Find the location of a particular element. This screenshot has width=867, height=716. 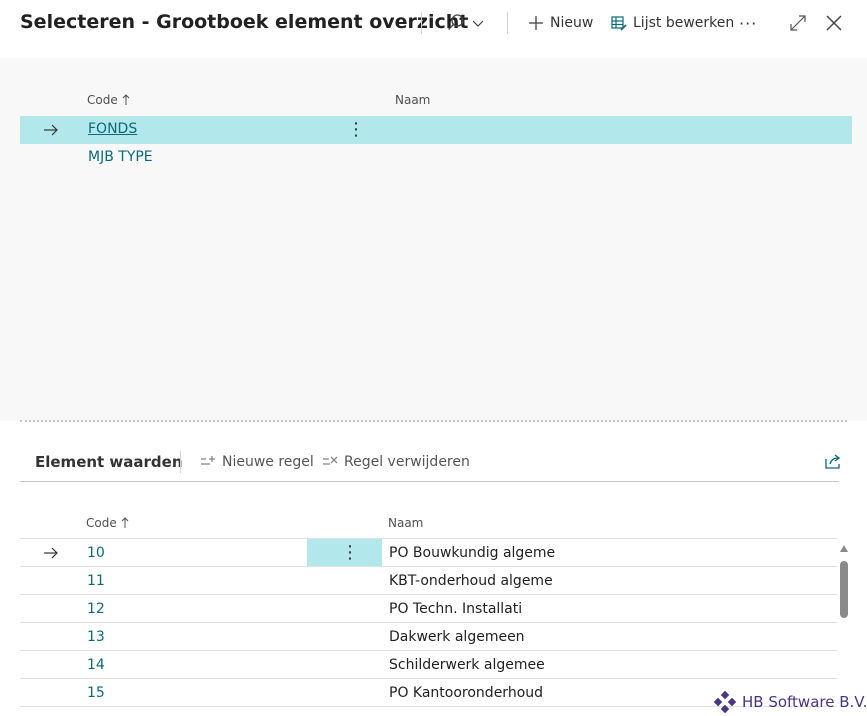

row-code: 13 is located at coordinates (96, 637).